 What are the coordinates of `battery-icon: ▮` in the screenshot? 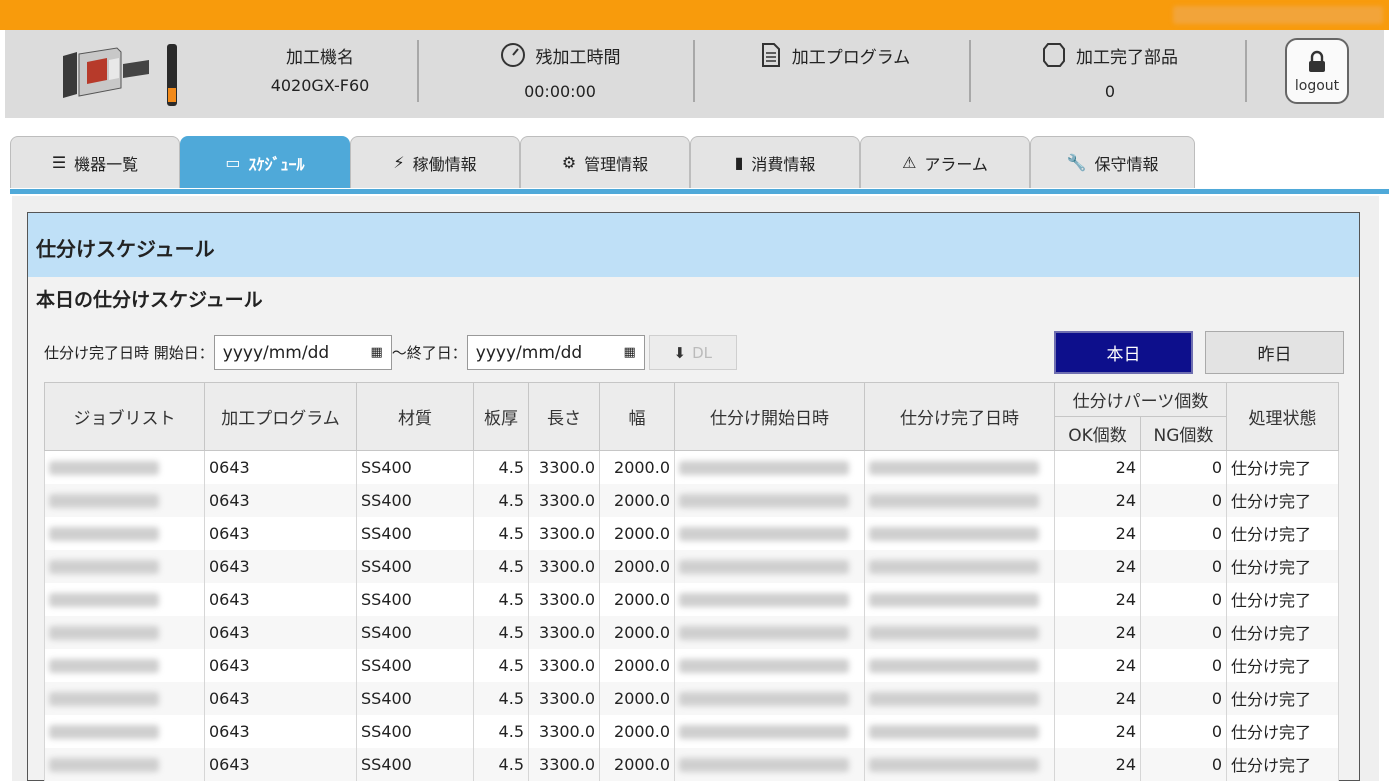 It's located at (739, 162).